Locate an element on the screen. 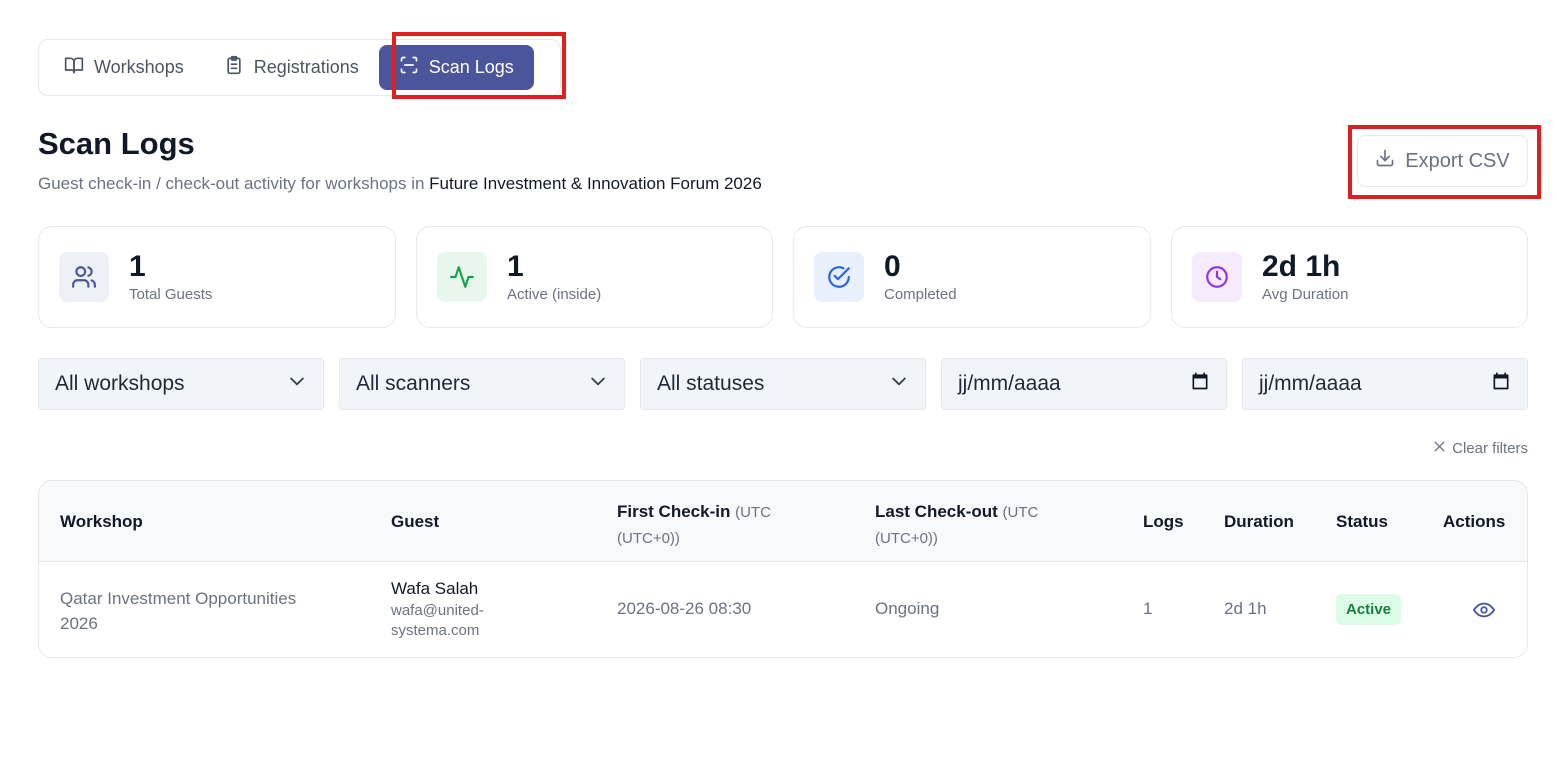 Image resolution: width=1557 pixels, height=760 pixels. stat-label: Total Guests is located at coordinates (171, 294).